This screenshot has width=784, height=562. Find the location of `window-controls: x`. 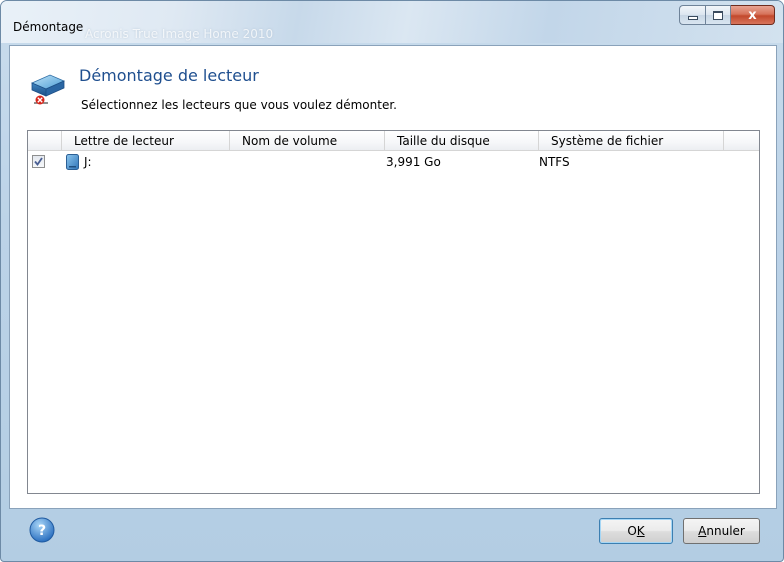

window-controls: x is located at coordinates (727, 15).